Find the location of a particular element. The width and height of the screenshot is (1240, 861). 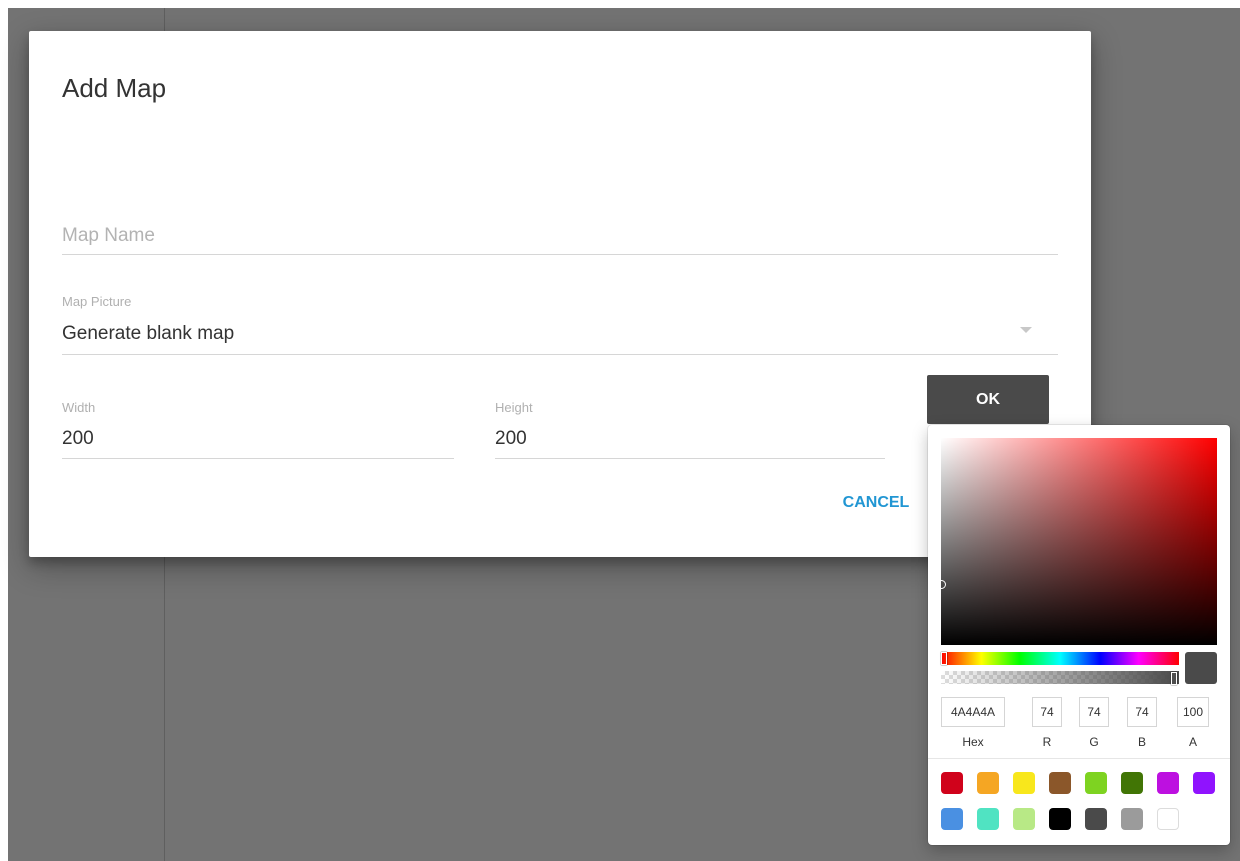

height-input: 200 is located at coordinates (511, 439).